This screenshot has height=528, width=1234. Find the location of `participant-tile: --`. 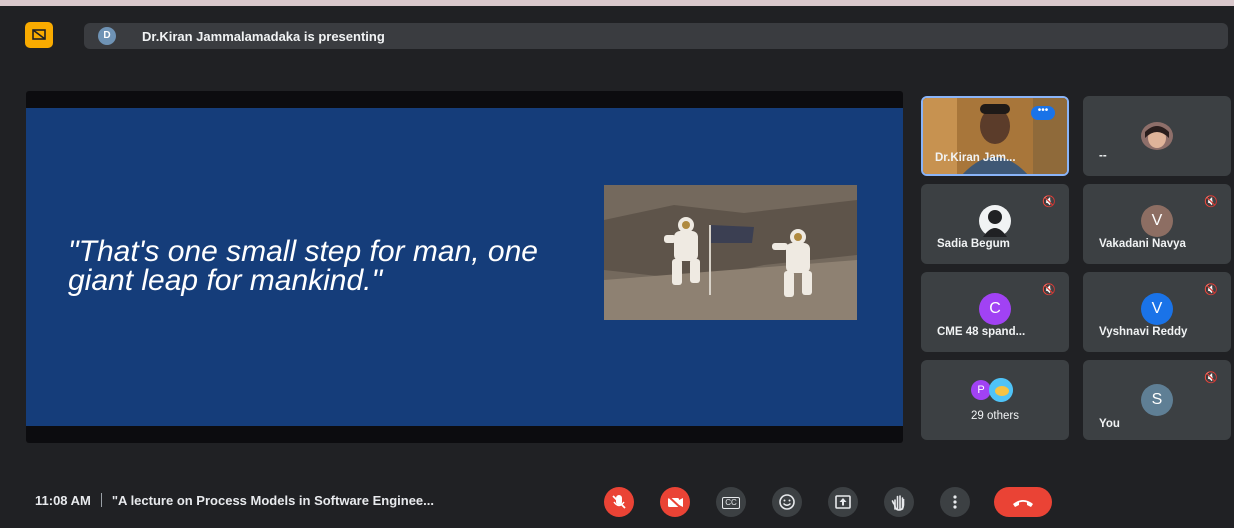

participant-tile: -- is located at coordinates (1157, 136).